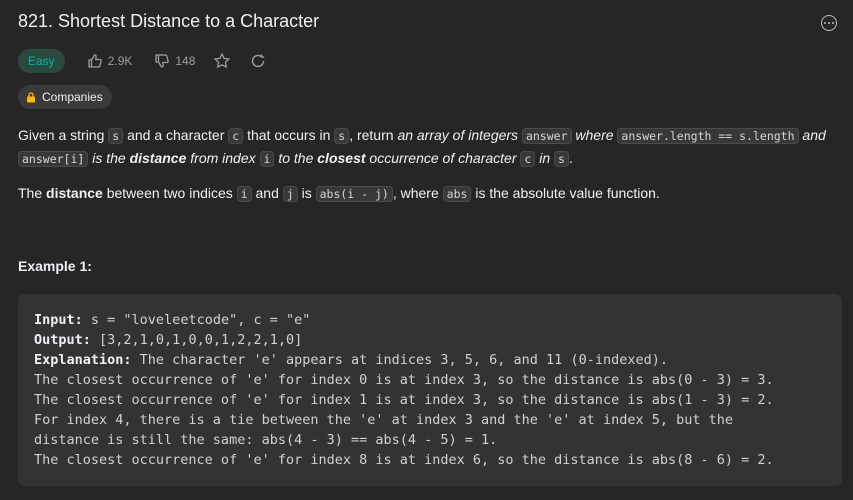 This screenshot has width=853, height=500. Describe the element at coordinates (222, 61) in the screenshot. I see `star-icon` at that location.